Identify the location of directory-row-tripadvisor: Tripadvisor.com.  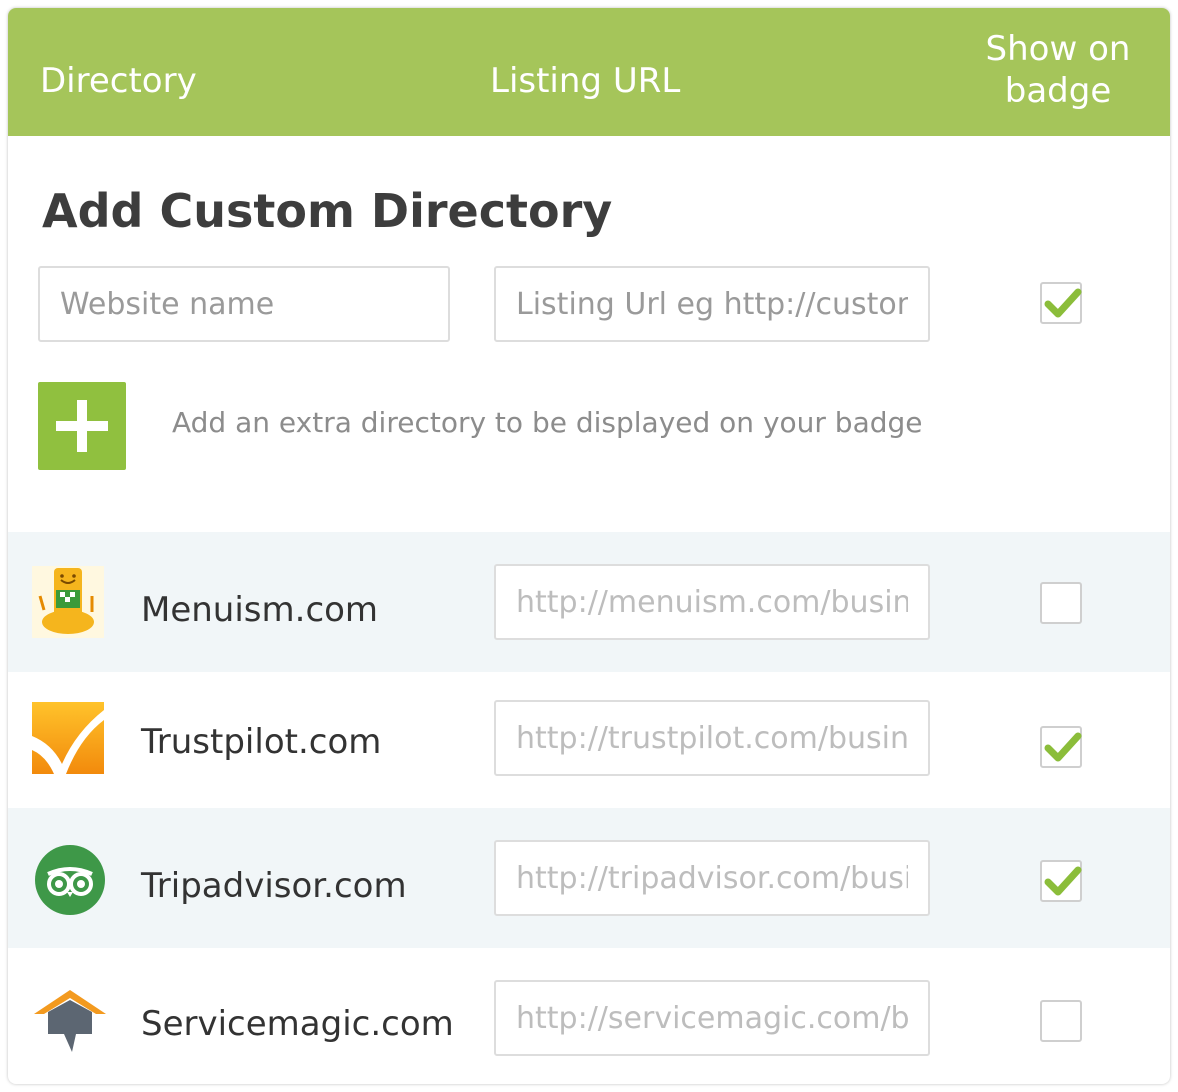
(589, 878).